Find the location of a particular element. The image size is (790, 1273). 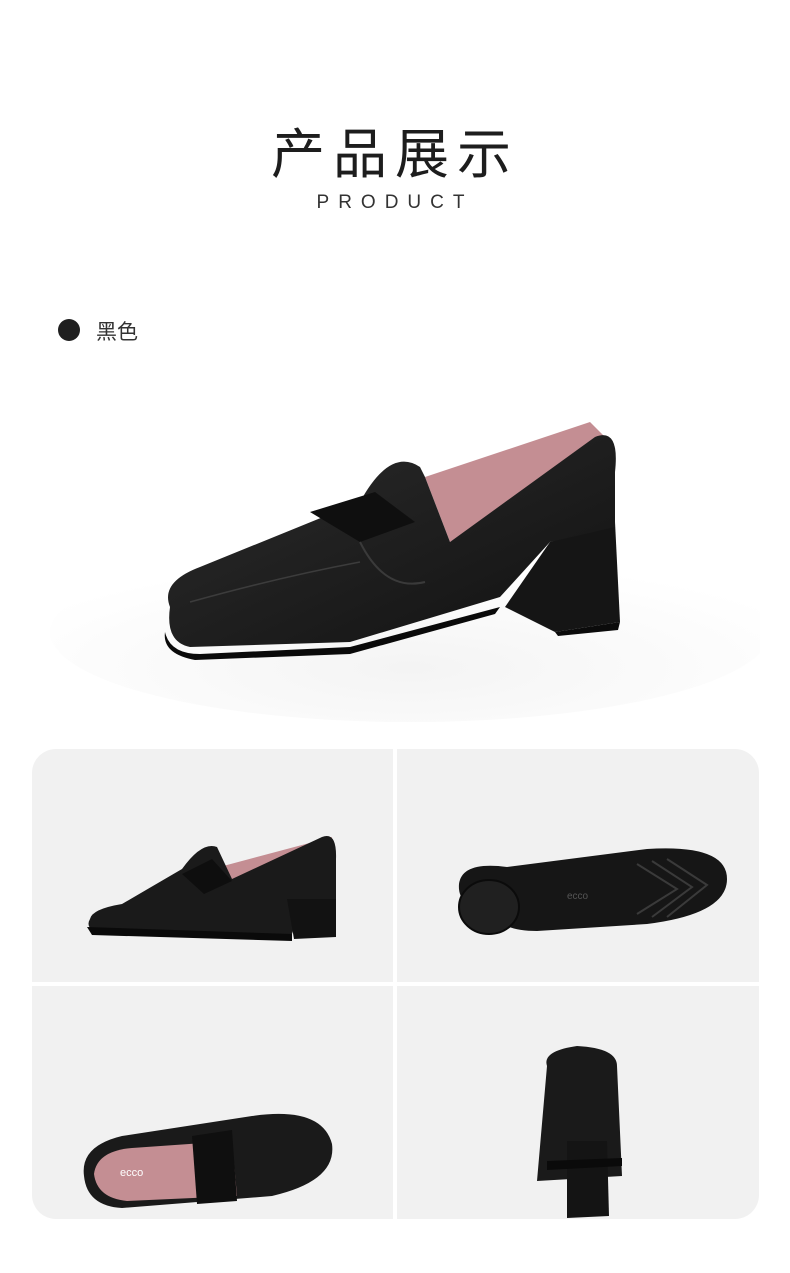

gallery-tile-sole-view: ecco is located at coordinates (578, 865).